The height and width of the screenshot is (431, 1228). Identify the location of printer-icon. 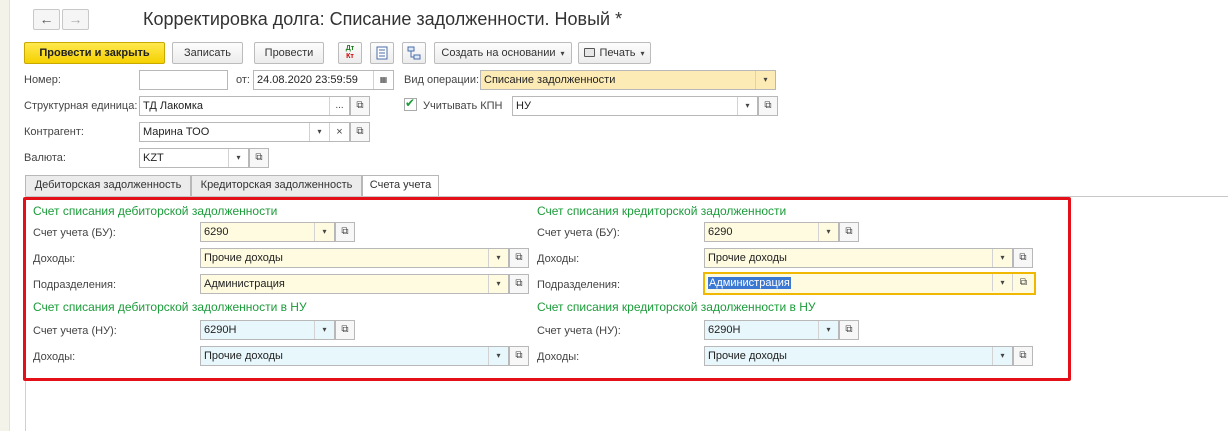
(590, 52).